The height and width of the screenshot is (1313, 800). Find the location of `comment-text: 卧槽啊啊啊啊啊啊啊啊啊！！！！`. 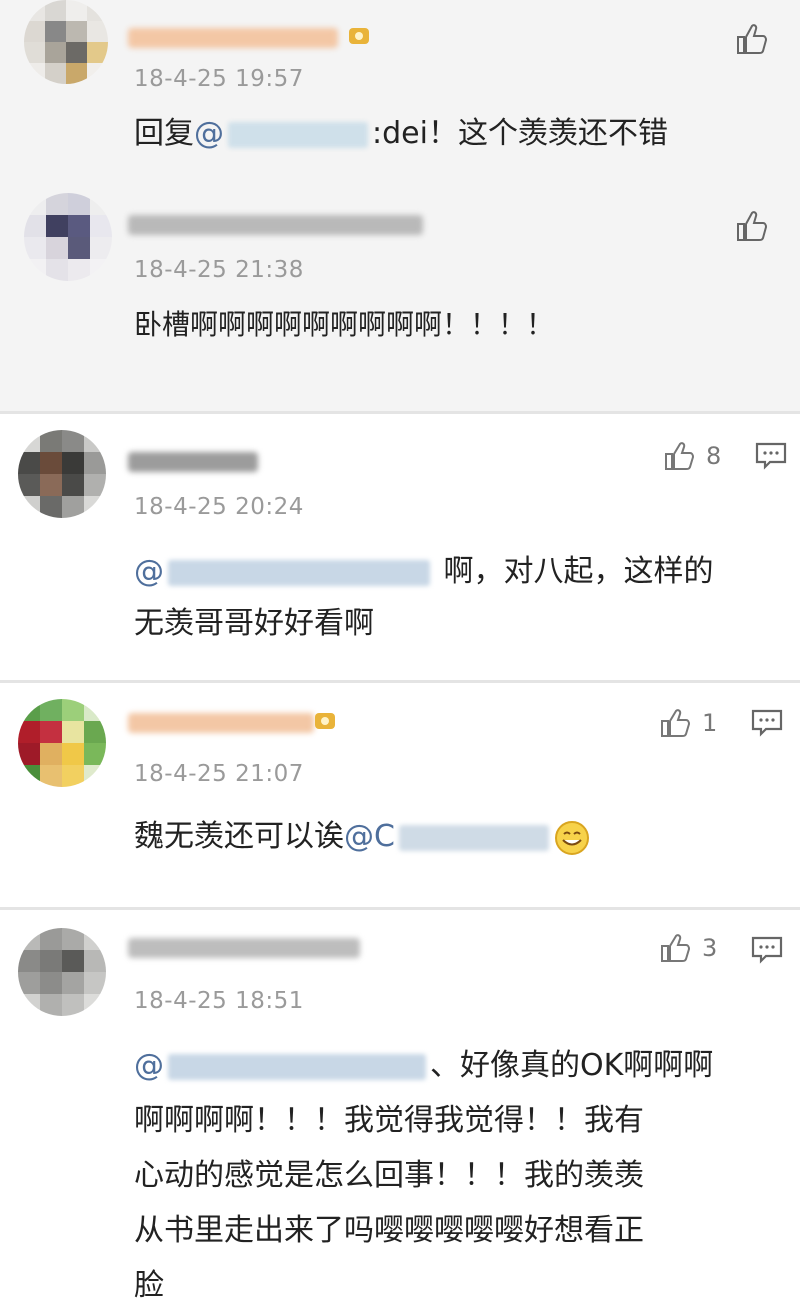

comment-text: 卧槽啊啊啊啊啊啊啊啊啊！！！！ is located at coordinates (344, 324).